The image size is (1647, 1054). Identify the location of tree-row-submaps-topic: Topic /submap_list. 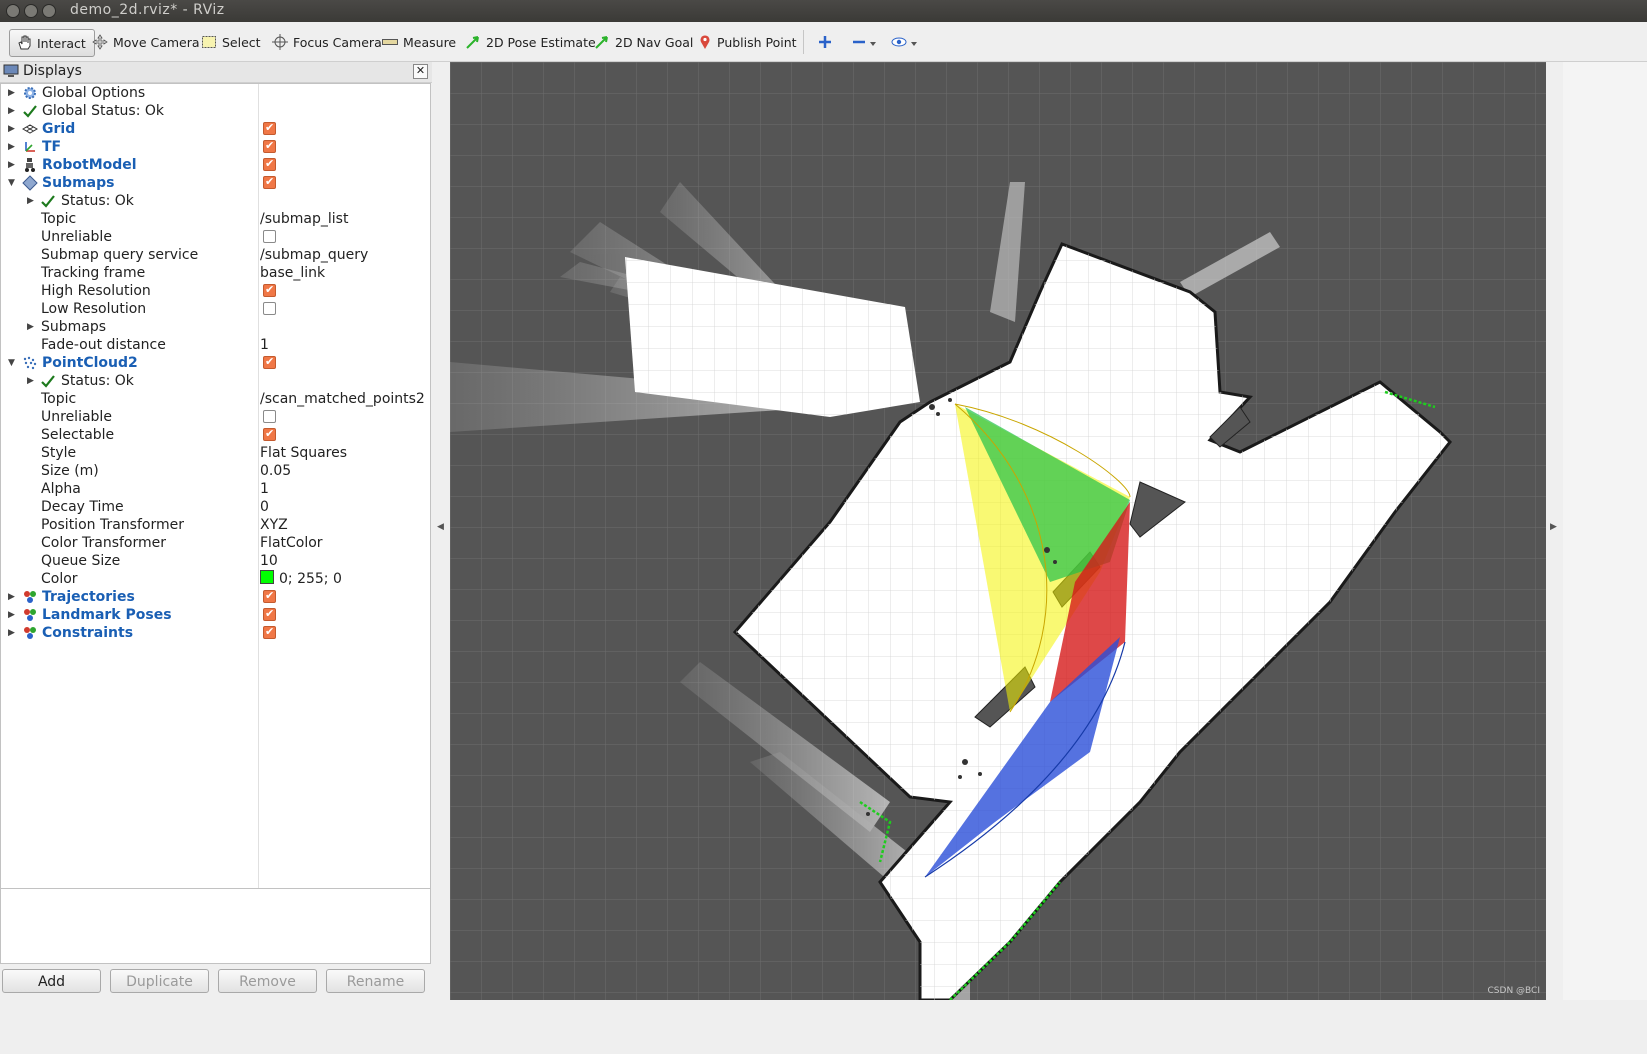
(215, 219).